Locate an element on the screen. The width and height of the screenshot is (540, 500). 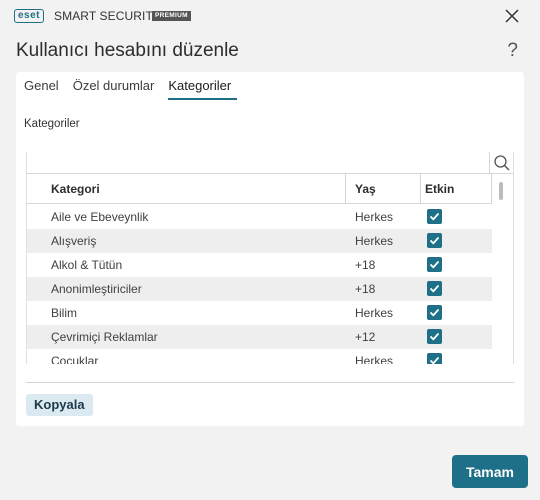
tab-kategoriler: Kategoriler is located at coordinates (203, 89).